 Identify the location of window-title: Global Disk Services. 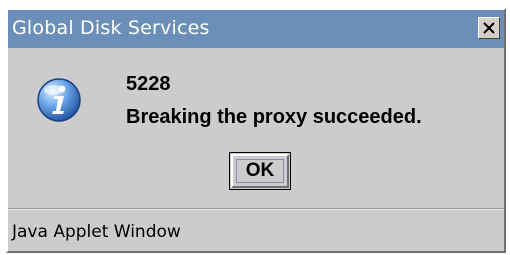
(111, 28).